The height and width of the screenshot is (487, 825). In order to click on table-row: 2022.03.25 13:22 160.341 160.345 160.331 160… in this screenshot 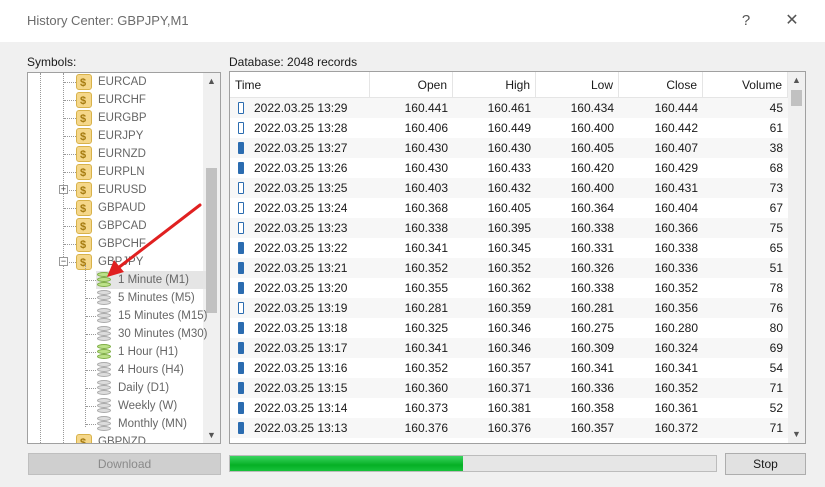, I will do `click(509, 248)`.